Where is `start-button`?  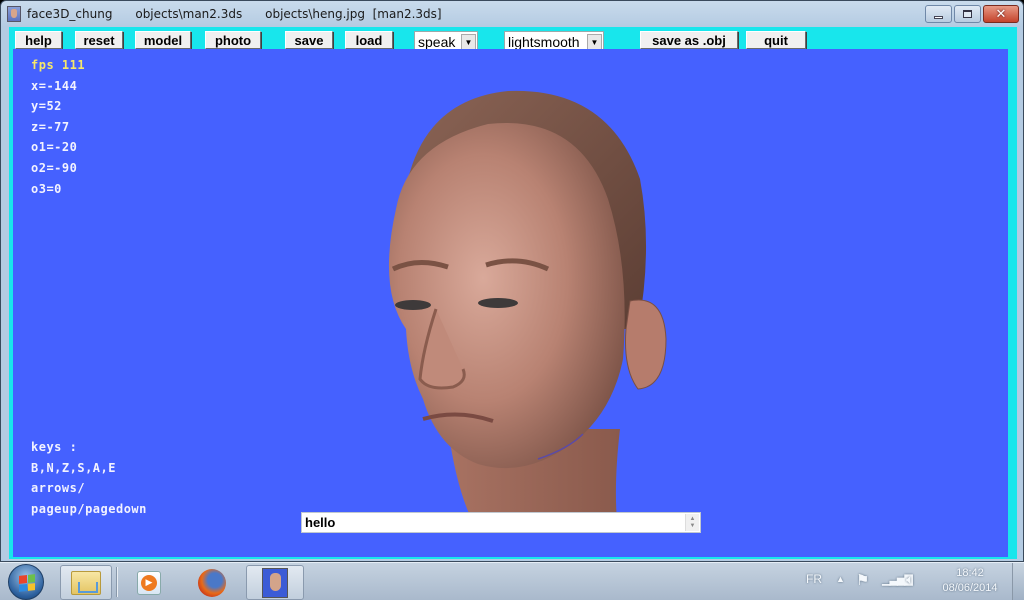
start-button is located at coordinates (26, 582).